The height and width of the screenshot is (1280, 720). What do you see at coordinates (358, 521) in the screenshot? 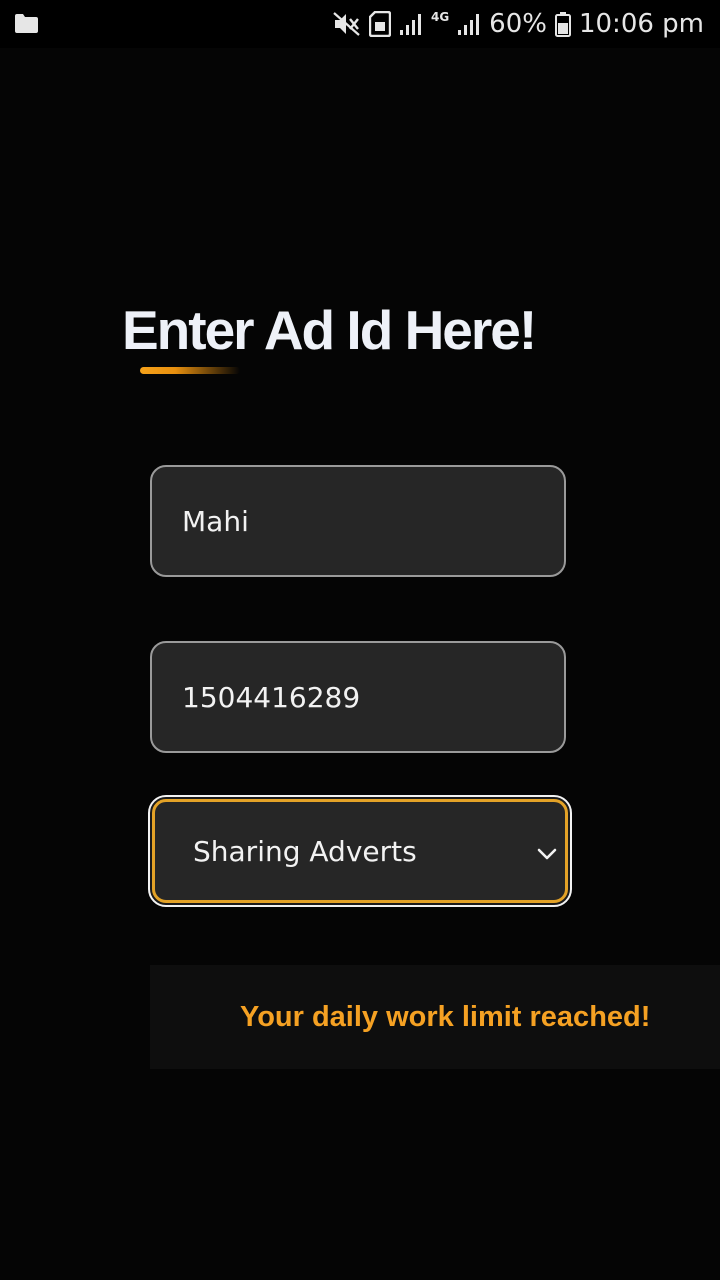
I see `name-input` at bounding box center [358, 521].